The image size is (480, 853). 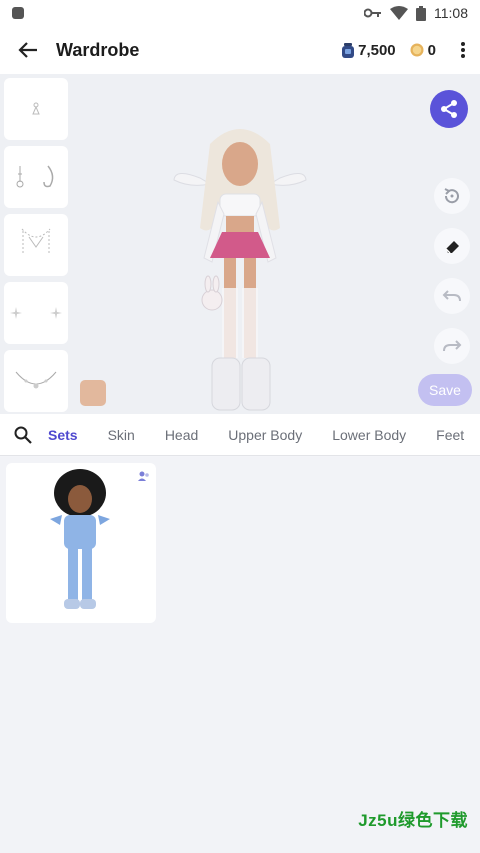 What do you see at coordinates (413, 820) in the screenshot?
I see `watermark-text: Jz5u绿色下载` at bounding box center [413, 820].